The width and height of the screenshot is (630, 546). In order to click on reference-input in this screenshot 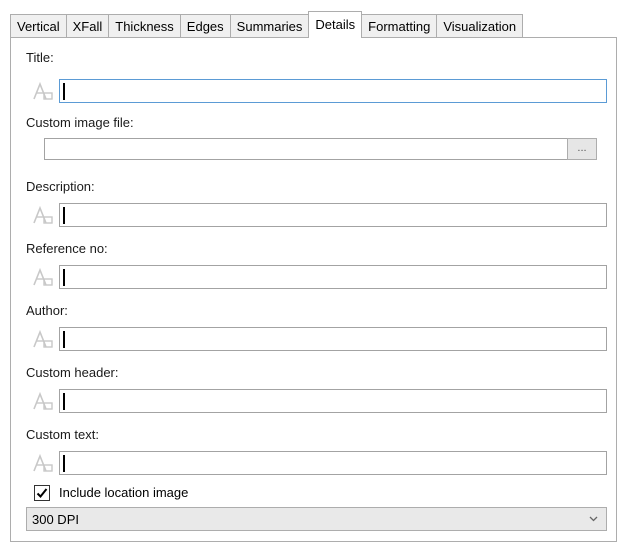, I will do `click(333, 277)`.